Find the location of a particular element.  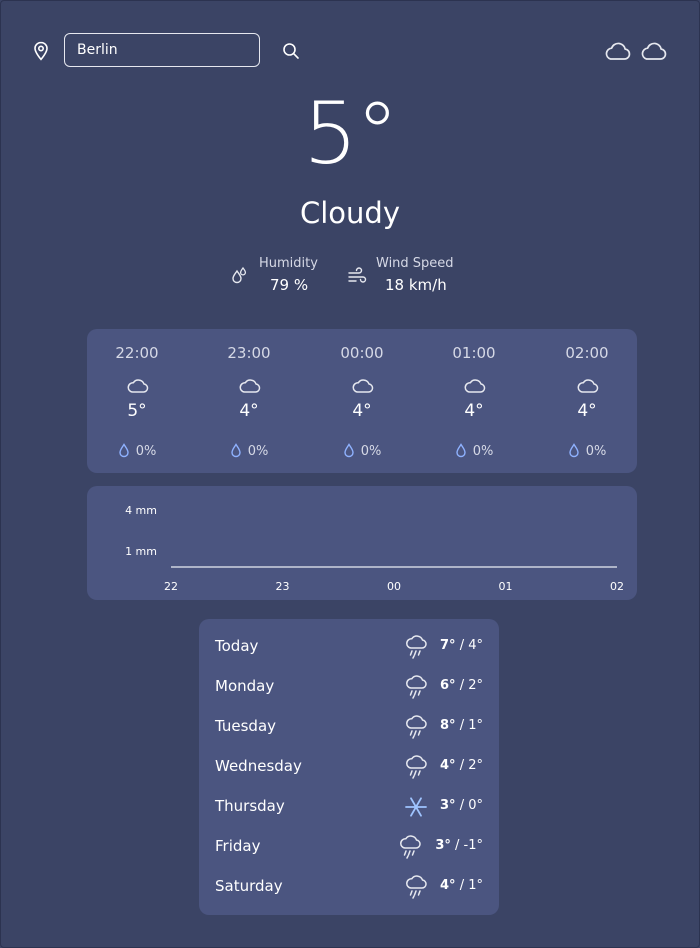

day-name: Monday is located at coordinates (245, 686).